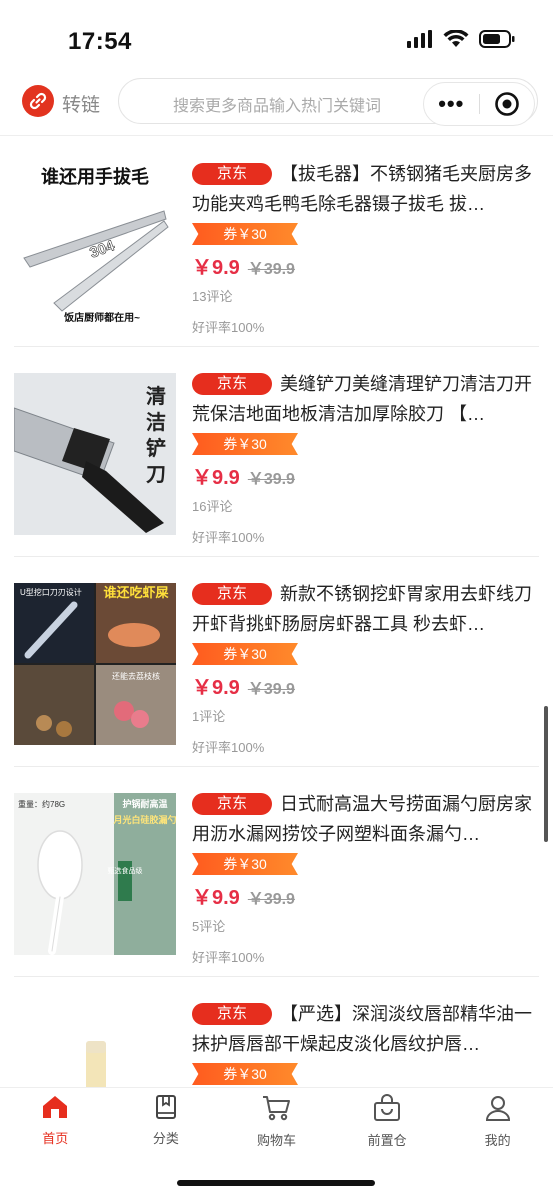 The image size is (553, 1199). I want to click on product-image: U型挖口刀刃设计 谁还吃虾屎 还能去荔枝核, so click(95, 664).